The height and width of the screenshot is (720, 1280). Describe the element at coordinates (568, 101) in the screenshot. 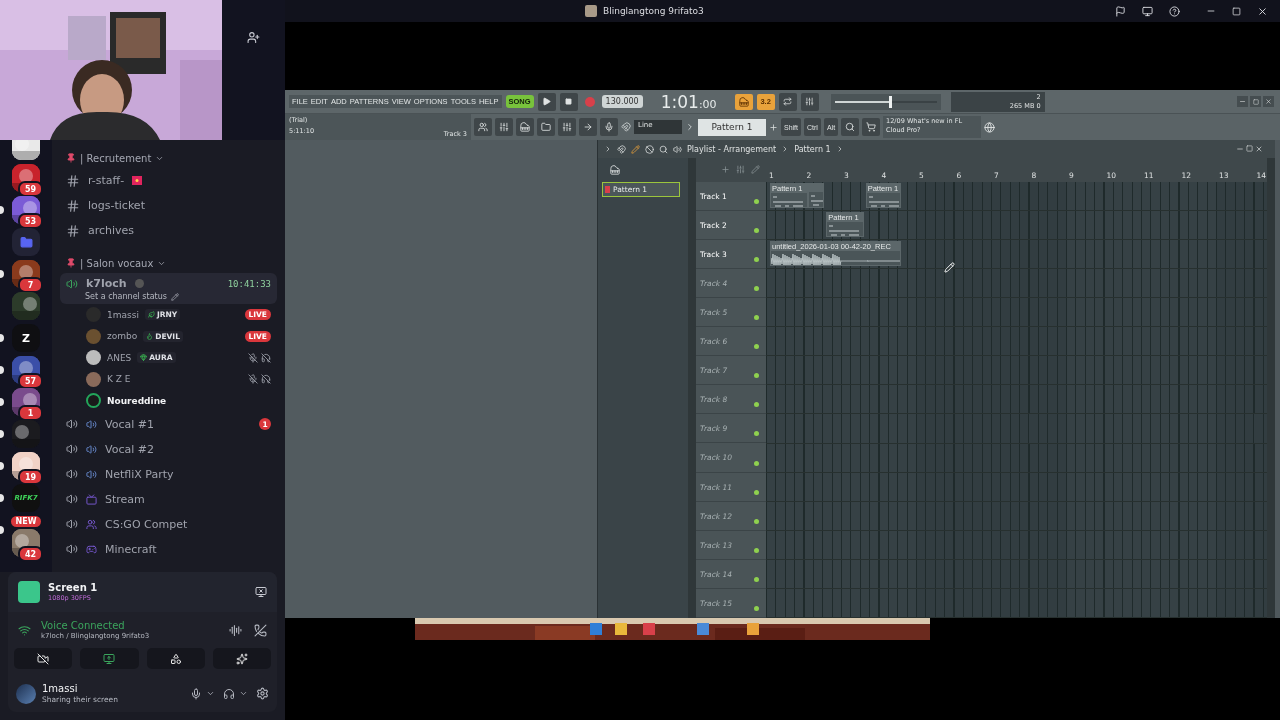

I see `stop-button` at that location.